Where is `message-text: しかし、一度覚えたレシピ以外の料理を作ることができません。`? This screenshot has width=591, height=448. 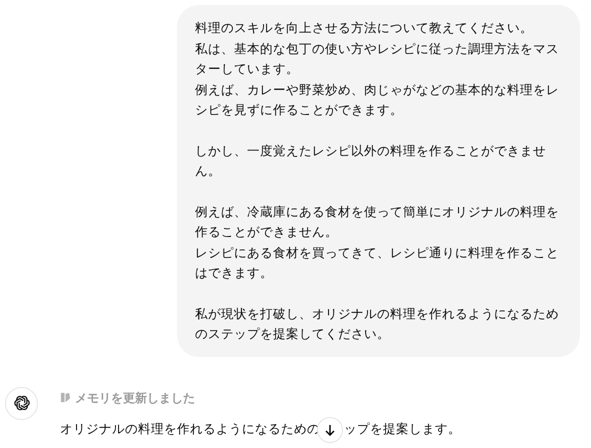 message-text: しかし、一度覚えたレシピ以外の料理を作ることができません。 is located at coordinates (371, 161).